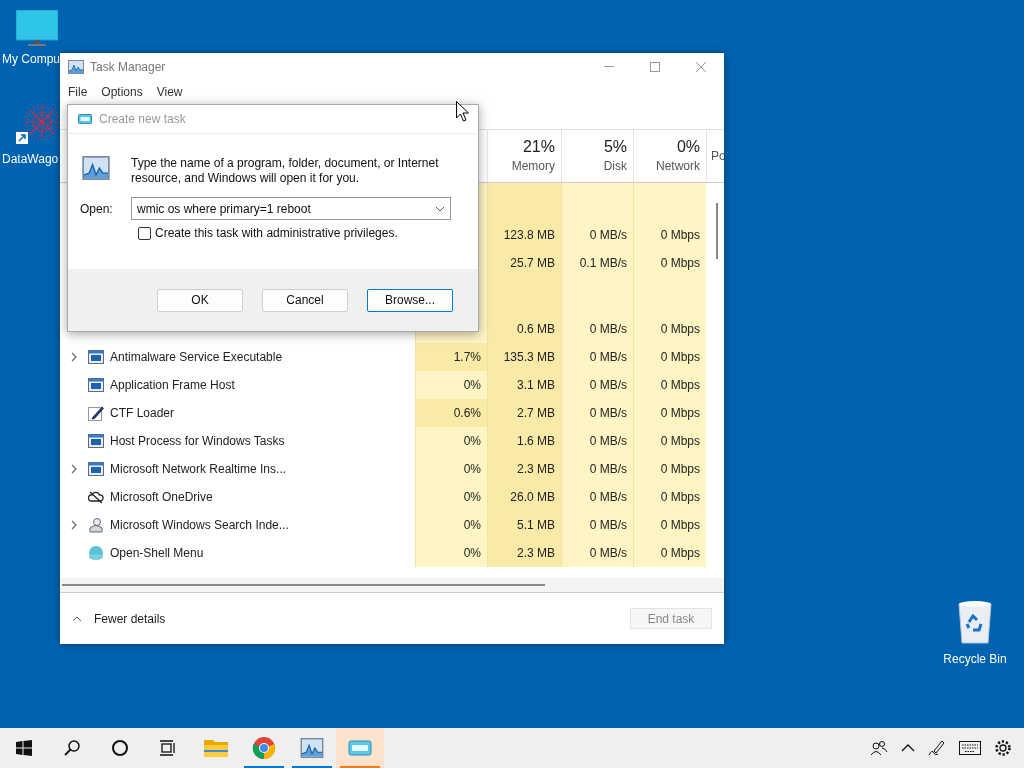  I want to click on column-label: Network, so click(678, 166).